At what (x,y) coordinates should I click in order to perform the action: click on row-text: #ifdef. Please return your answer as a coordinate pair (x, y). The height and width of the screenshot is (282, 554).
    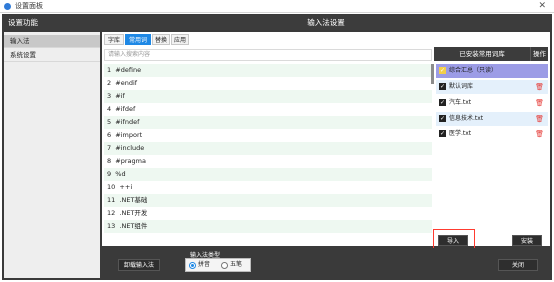
    Looking at the image, I should click on (125, 109).